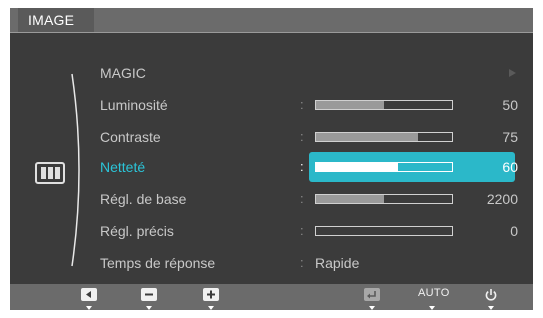 The image size is (543, 318). Describe the element at coordinates (510, 137) in the screenshot. I see `menu-item-value: 75` at that location.